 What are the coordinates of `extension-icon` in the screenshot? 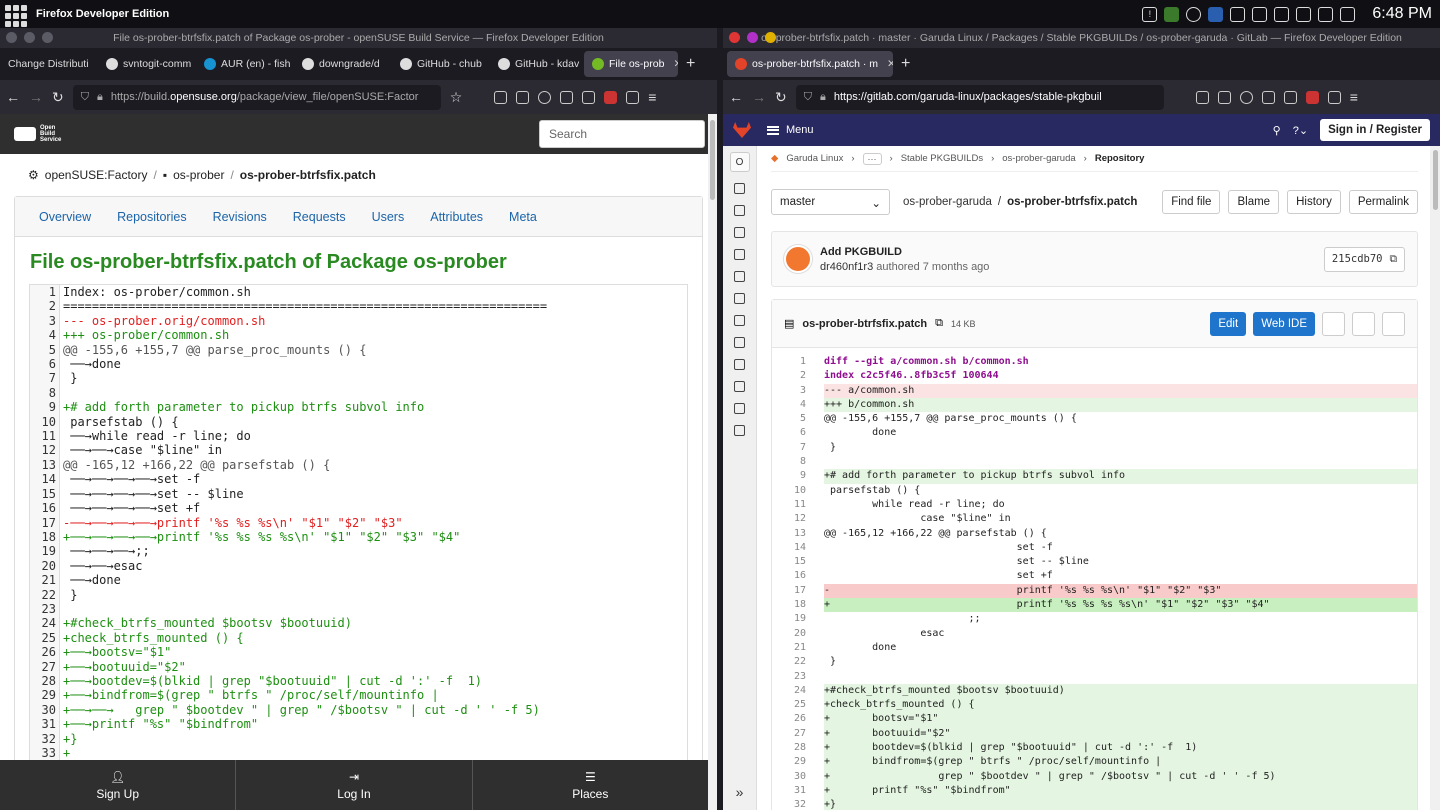 It's located at (567, 97).